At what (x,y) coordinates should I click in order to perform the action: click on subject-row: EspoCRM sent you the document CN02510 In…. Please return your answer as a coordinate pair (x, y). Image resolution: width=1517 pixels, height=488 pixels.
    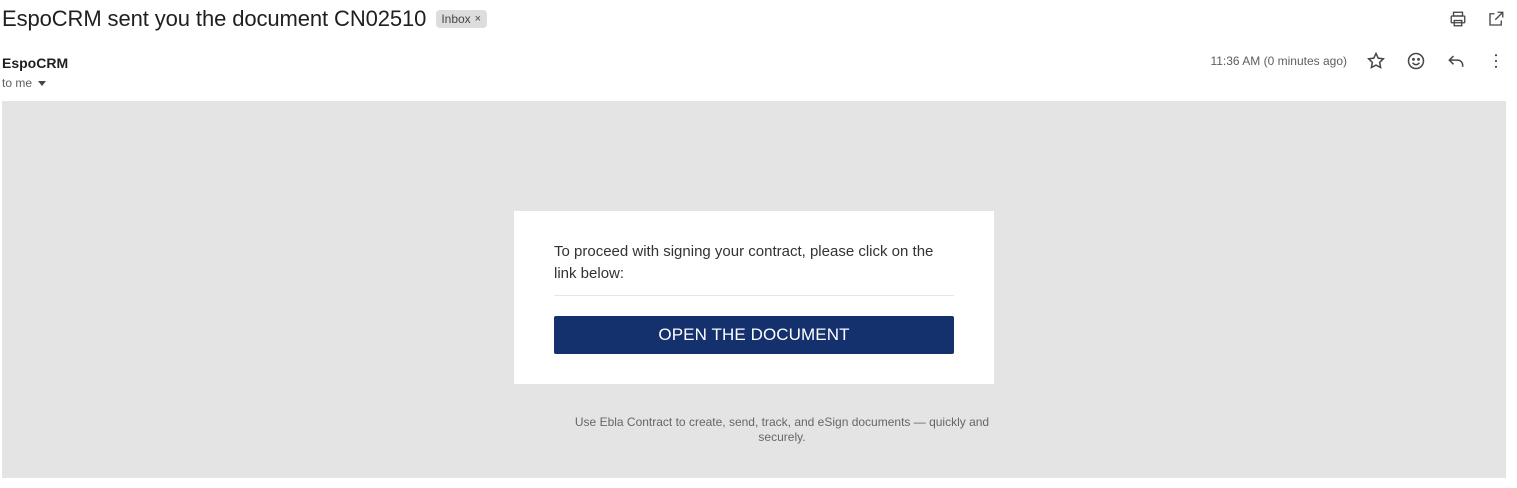
    Looking at the image, I should click on (245, 19).